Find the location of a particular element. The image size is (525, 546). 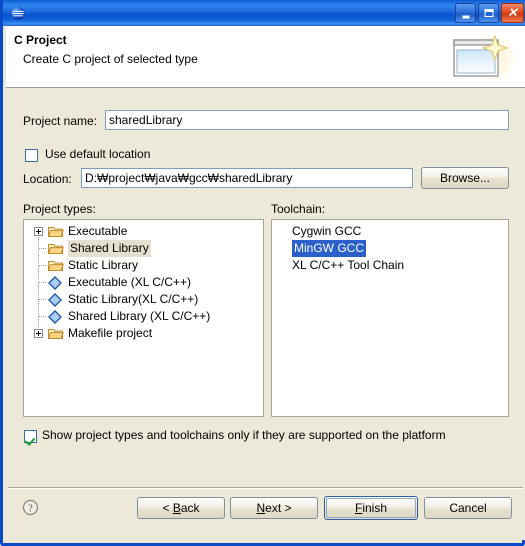

tree-item: Shared Library is located at coordinates (143, 248).